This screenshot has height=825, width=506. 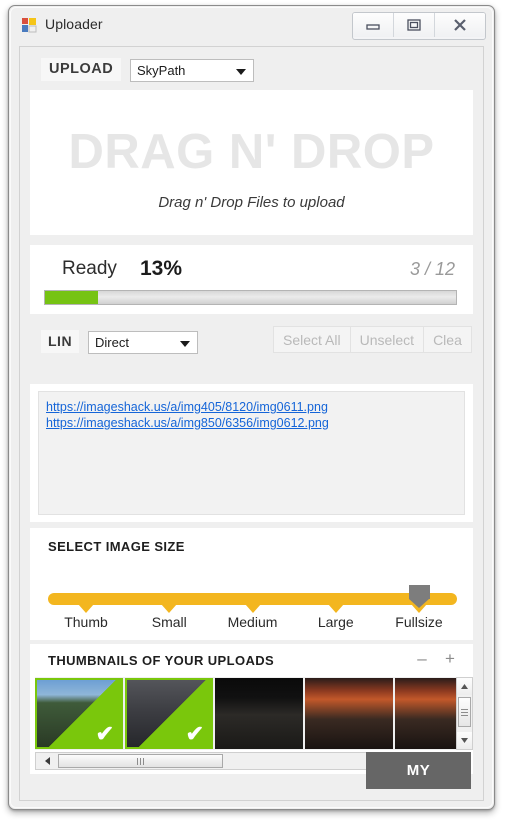 I want to click on title-bar: Uploader, so click(x=251, y=25).